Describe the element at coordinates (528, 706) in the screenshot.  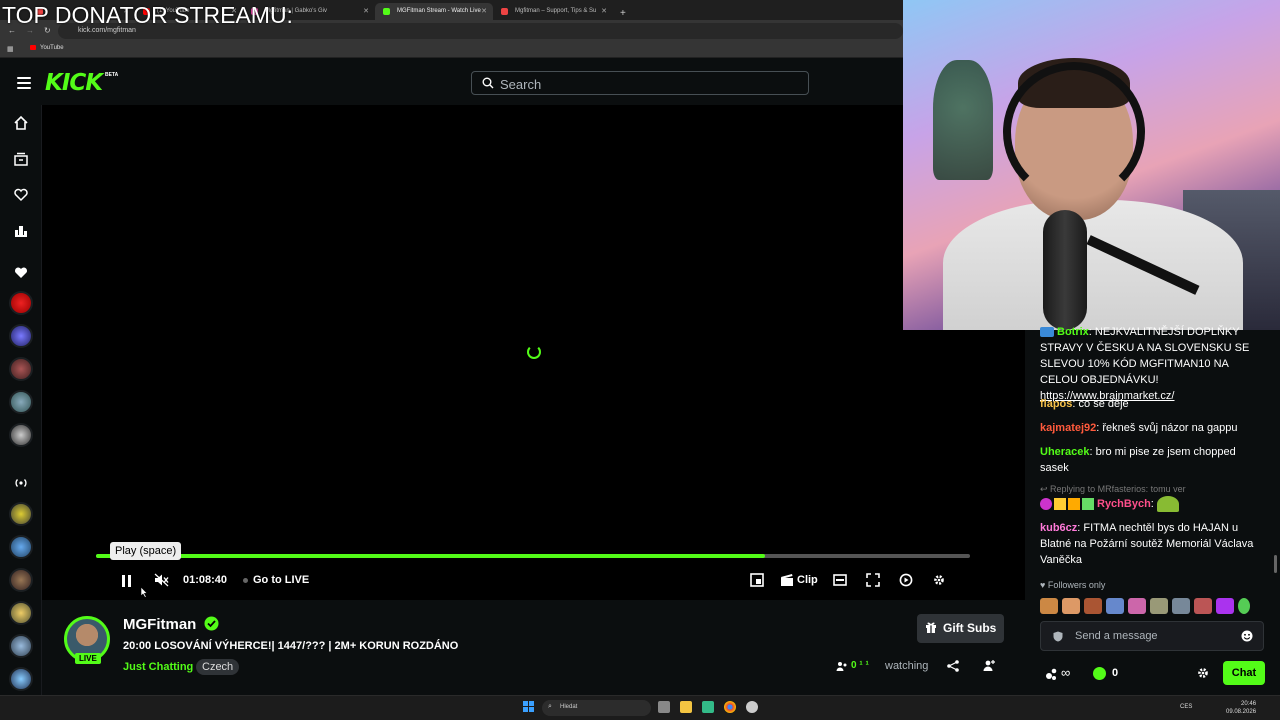
I see `windows-start-icon` at that location.